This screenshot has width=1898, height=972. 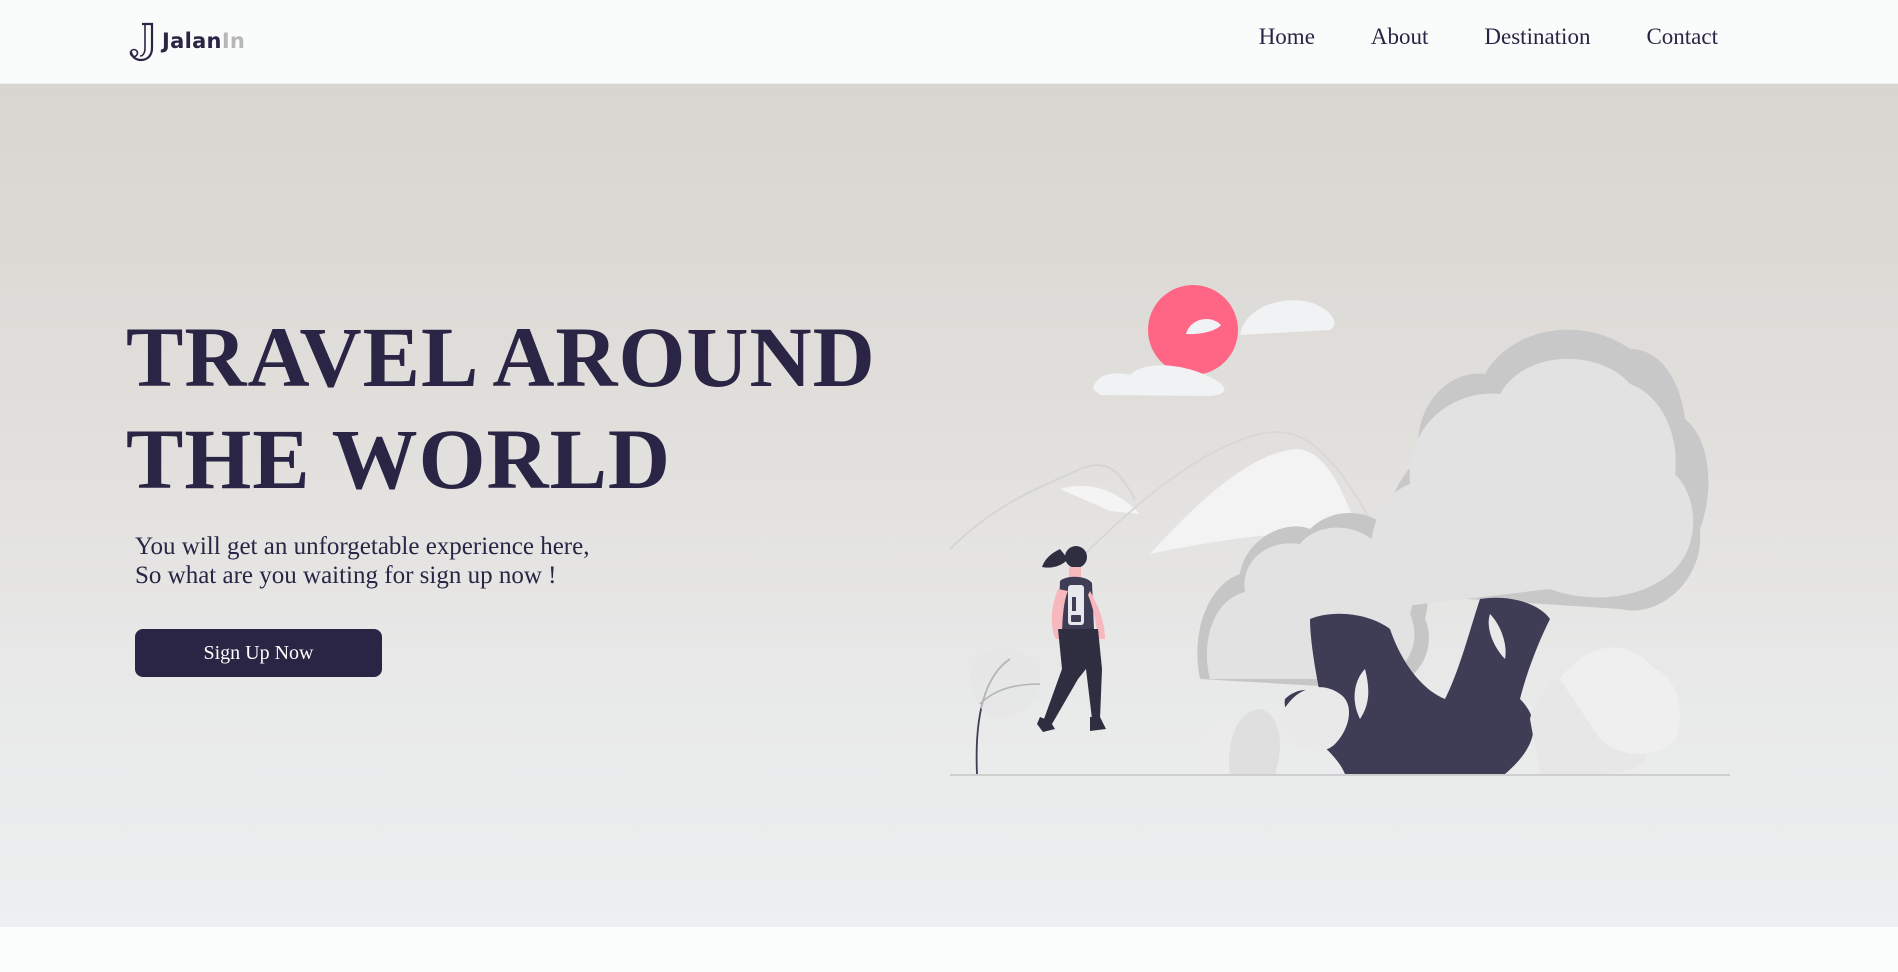 I want to click on nav-link-about: About, so click(x=1400, y=37).